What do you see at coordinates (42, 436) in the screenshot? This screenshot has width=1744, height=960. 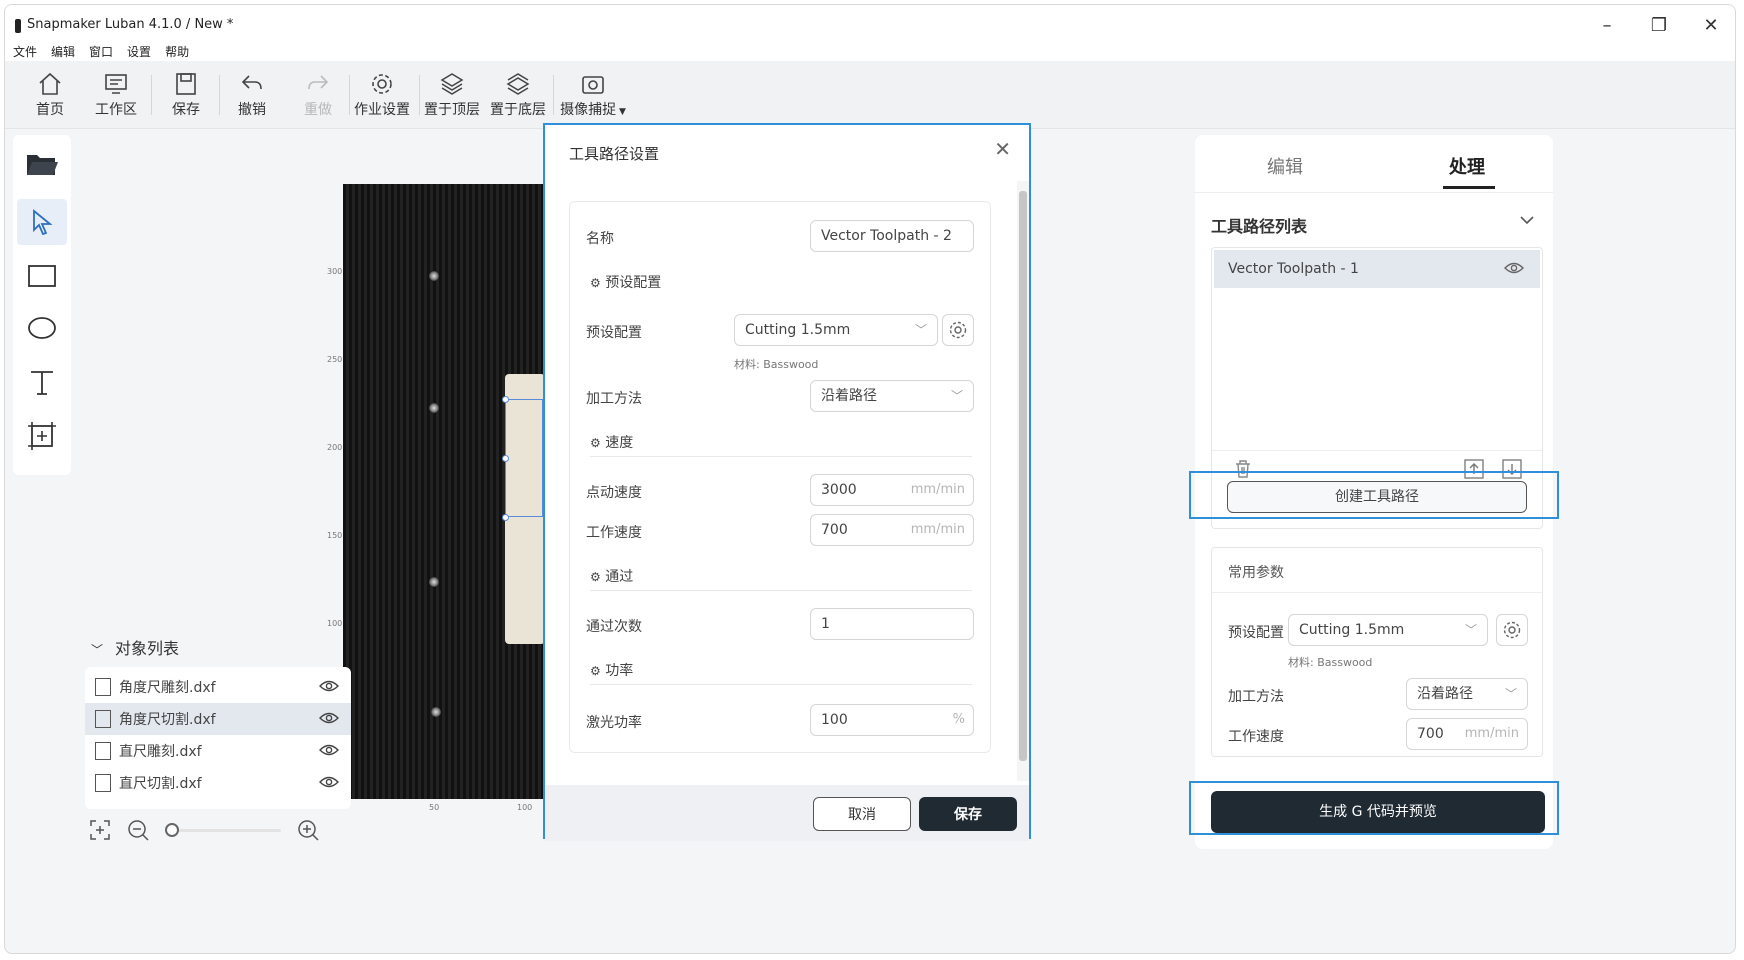 I see `add-frame-tool-button` at bounding box center [42, 436].